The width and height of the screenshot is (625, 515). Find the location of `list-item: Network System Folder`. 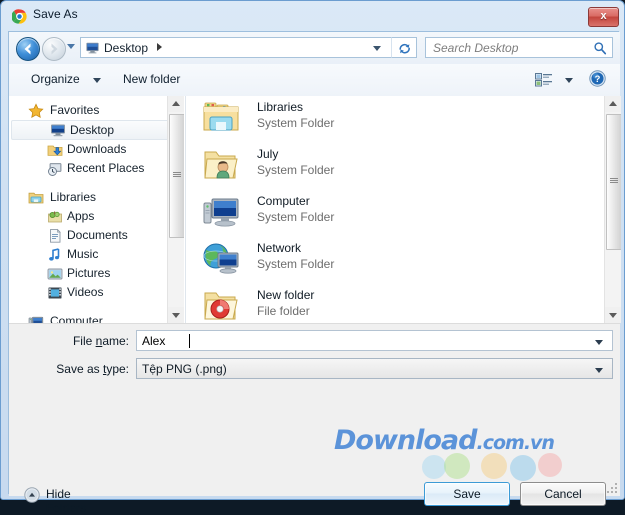

list-item: Network System Folder is located at coordinates (403, 260).